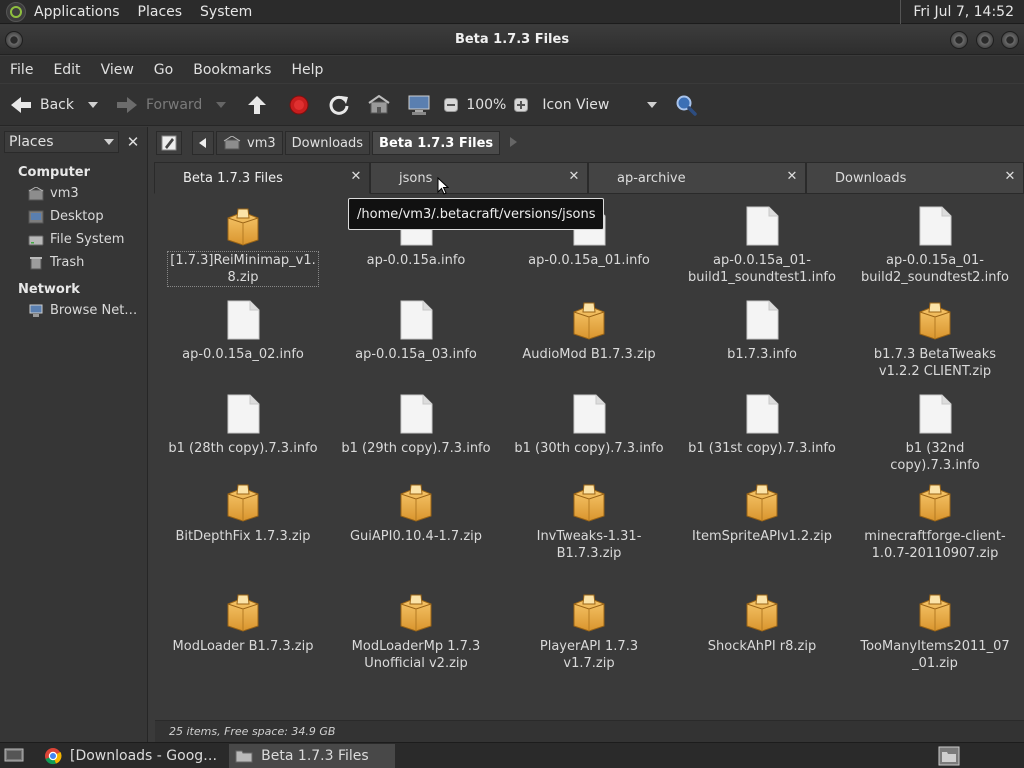  What do you see at coordinates (419, 105) in the screenshot?
I see `computer-icon` at bounding box center [419, 105].